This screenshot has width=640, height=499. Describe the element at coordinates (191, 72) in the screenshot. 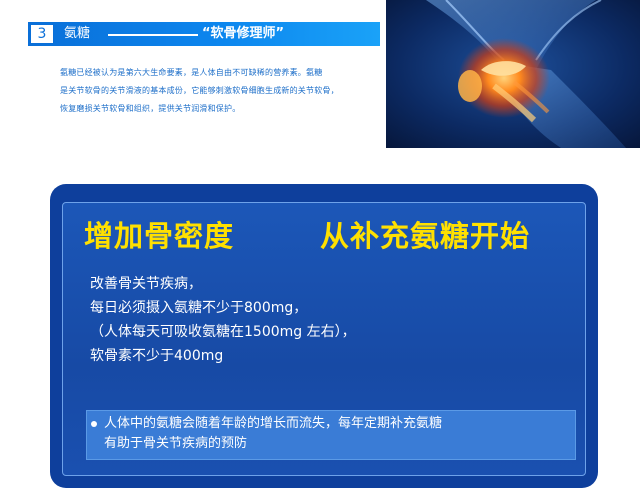

I see `intro-line: 氨糖已经被认为是第六大生命要素，是人体自由不可缺稀的营养素。氨糖` at that location.